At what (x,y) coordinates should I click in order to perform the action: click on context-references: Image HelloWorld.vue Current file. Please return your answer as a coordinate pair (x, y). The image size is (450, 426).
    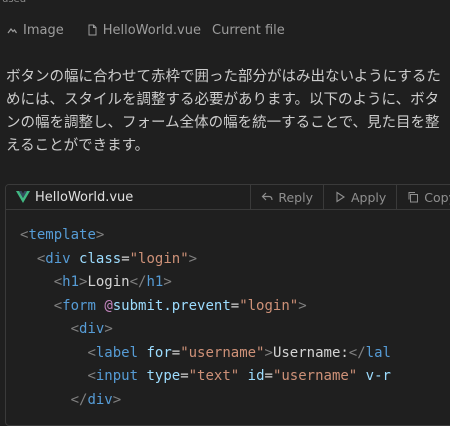
    Looking at the image, I should click on (156, 30).